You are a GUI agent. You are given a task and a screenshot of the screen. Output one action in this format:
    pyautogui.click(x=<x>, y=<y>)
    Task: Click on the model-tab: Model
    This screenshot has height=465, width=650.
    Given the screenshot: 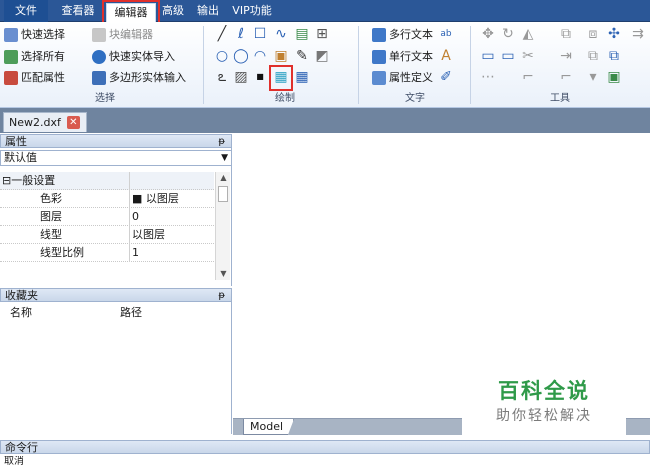 What is the action you would take?
    pyautogui.click(x=269, y=427)
    